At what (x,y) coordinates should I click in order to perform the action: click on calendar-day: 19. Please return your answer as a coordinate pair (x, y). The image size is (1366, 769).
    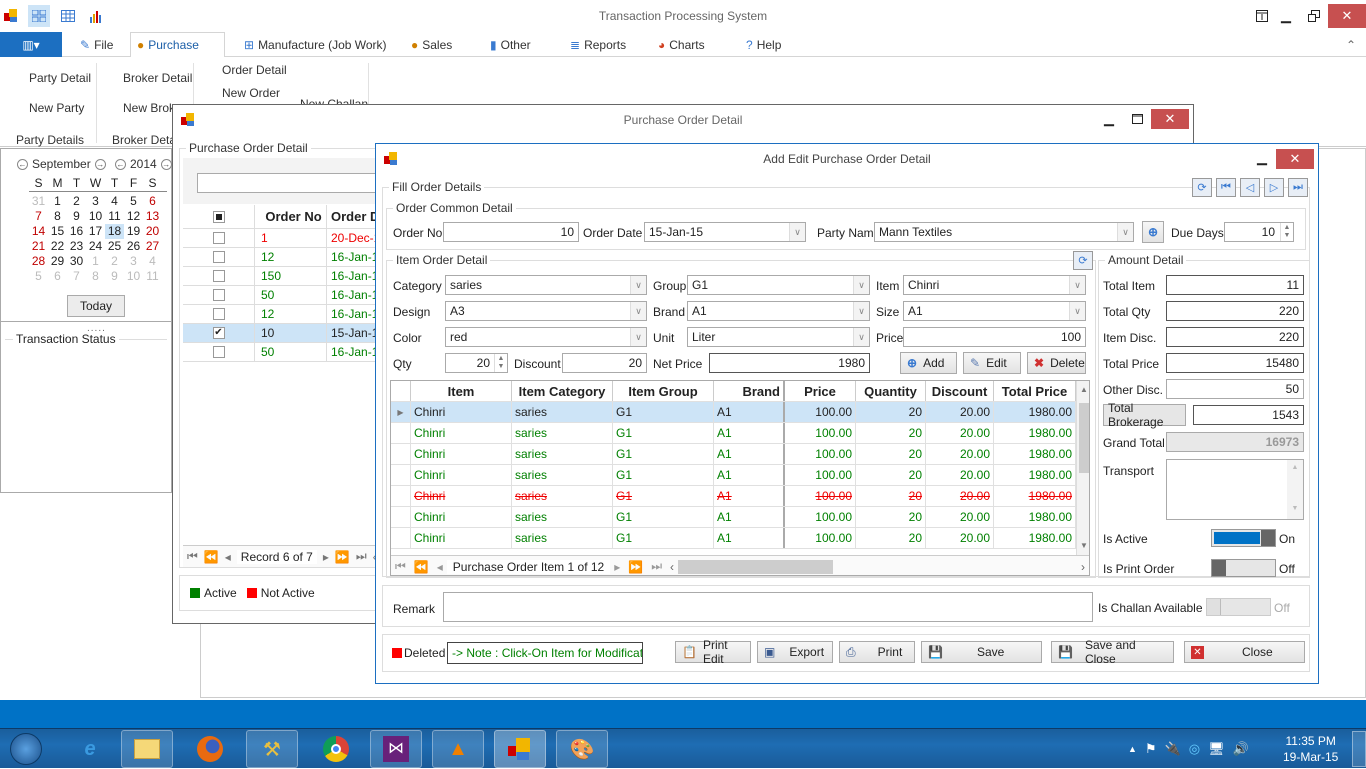
    Looking at the image, I should click on (133, 231).